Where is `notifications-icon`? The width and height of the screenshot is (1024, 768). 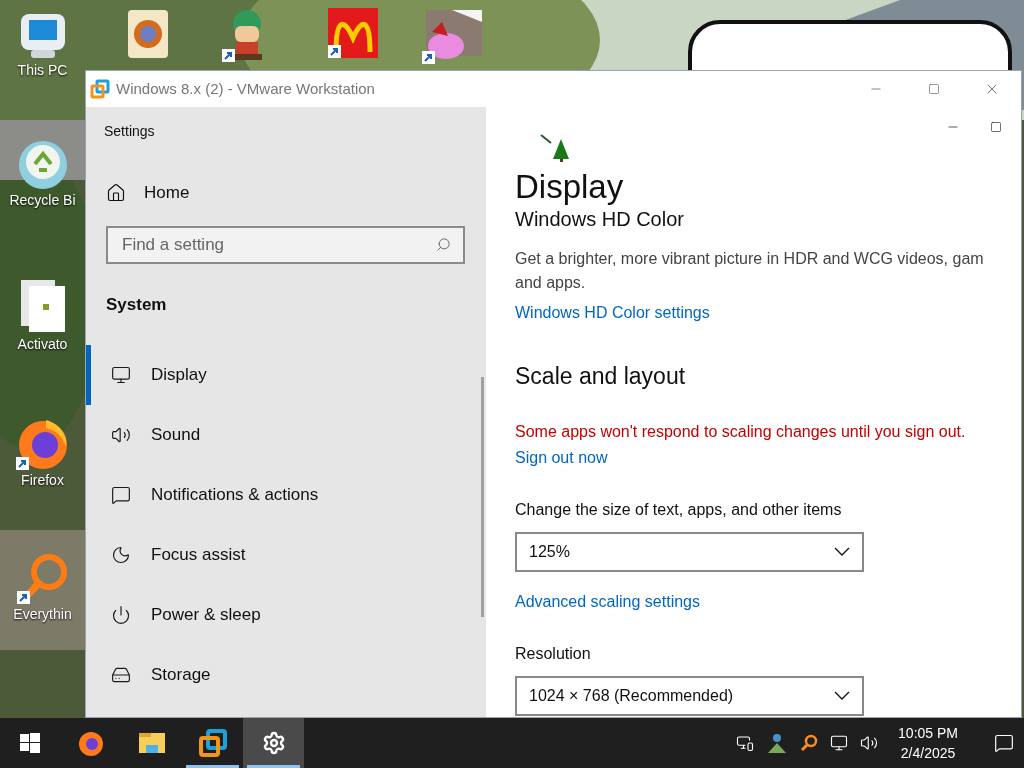 notifications-icon is located at coordinates (1004, 743).